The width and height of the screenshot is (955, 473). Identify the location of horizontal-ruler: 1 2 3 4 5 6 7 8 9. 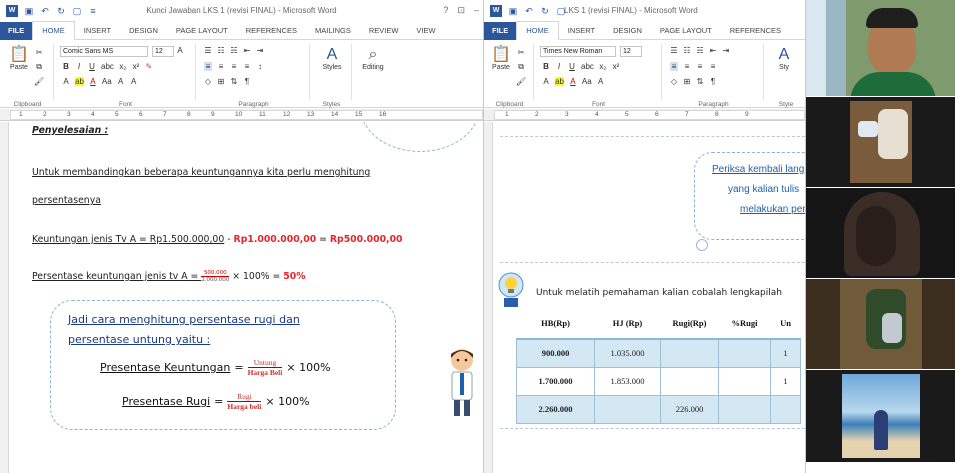
(644, 115).